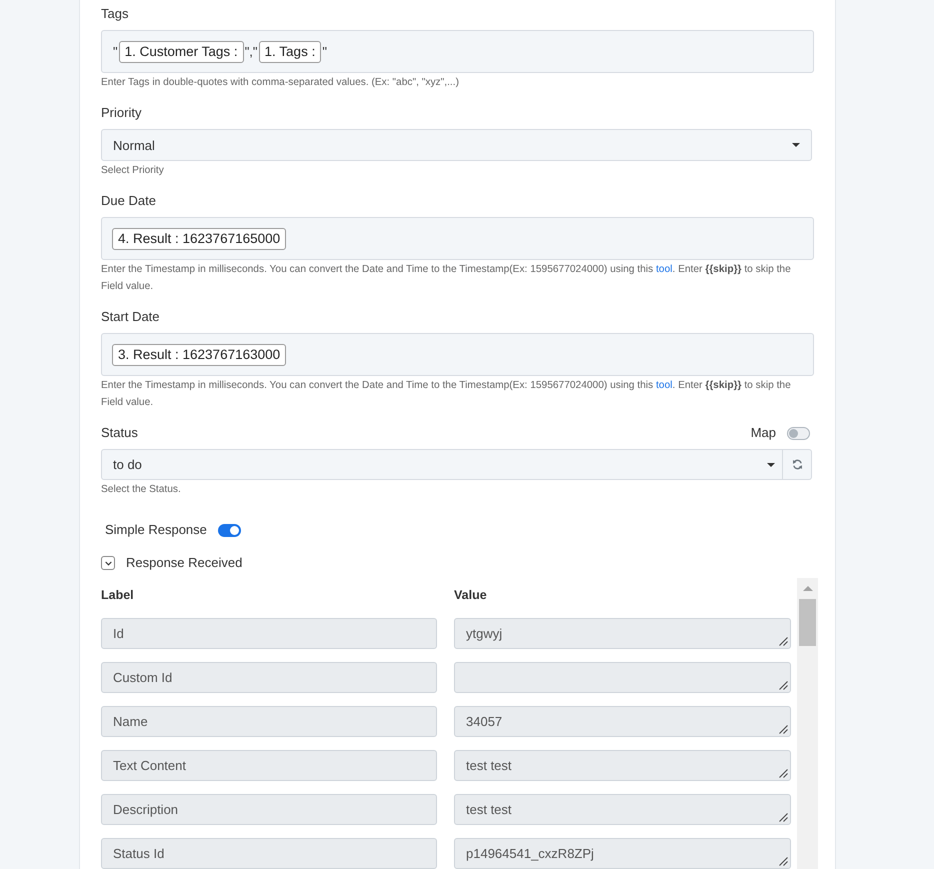 Image resolution: width=934 pixels, height=869 pixels. What do you see at coordinates (269, 853) in the screenshot?
I see `label-field: Status Id` at bounding box center [269, 853].